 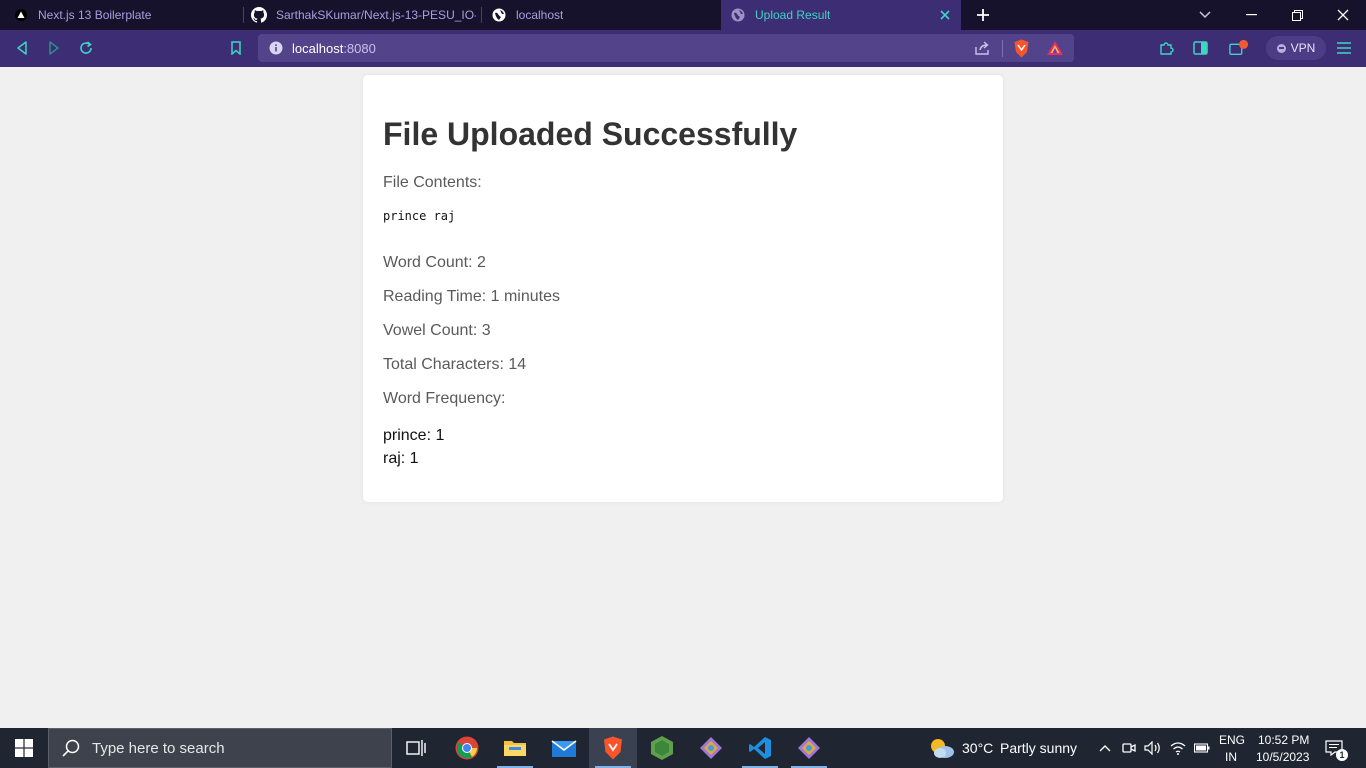 I want to click on file-contents-label: File Contents:, so click(x=432, y=182).